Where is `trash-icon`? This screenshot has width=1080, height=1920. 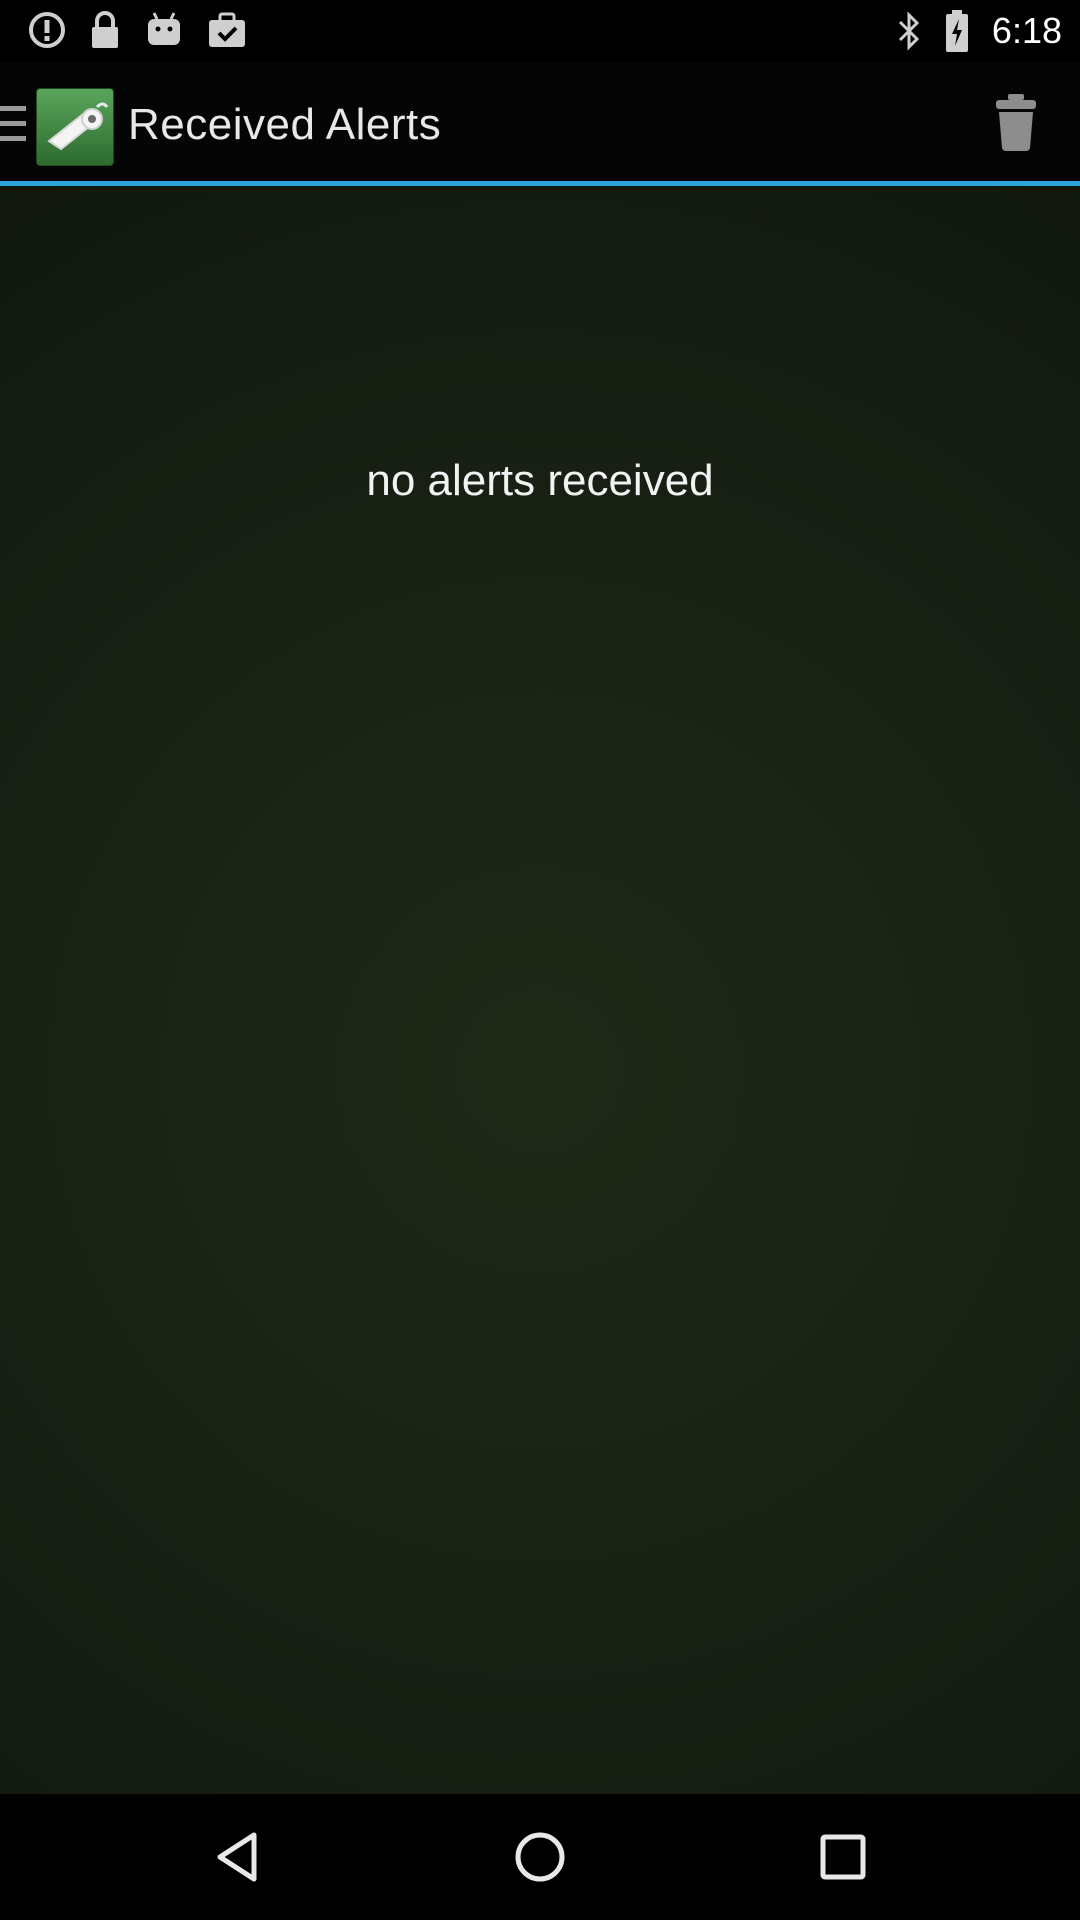 trash-icon is located at coordinates (1016, 124).